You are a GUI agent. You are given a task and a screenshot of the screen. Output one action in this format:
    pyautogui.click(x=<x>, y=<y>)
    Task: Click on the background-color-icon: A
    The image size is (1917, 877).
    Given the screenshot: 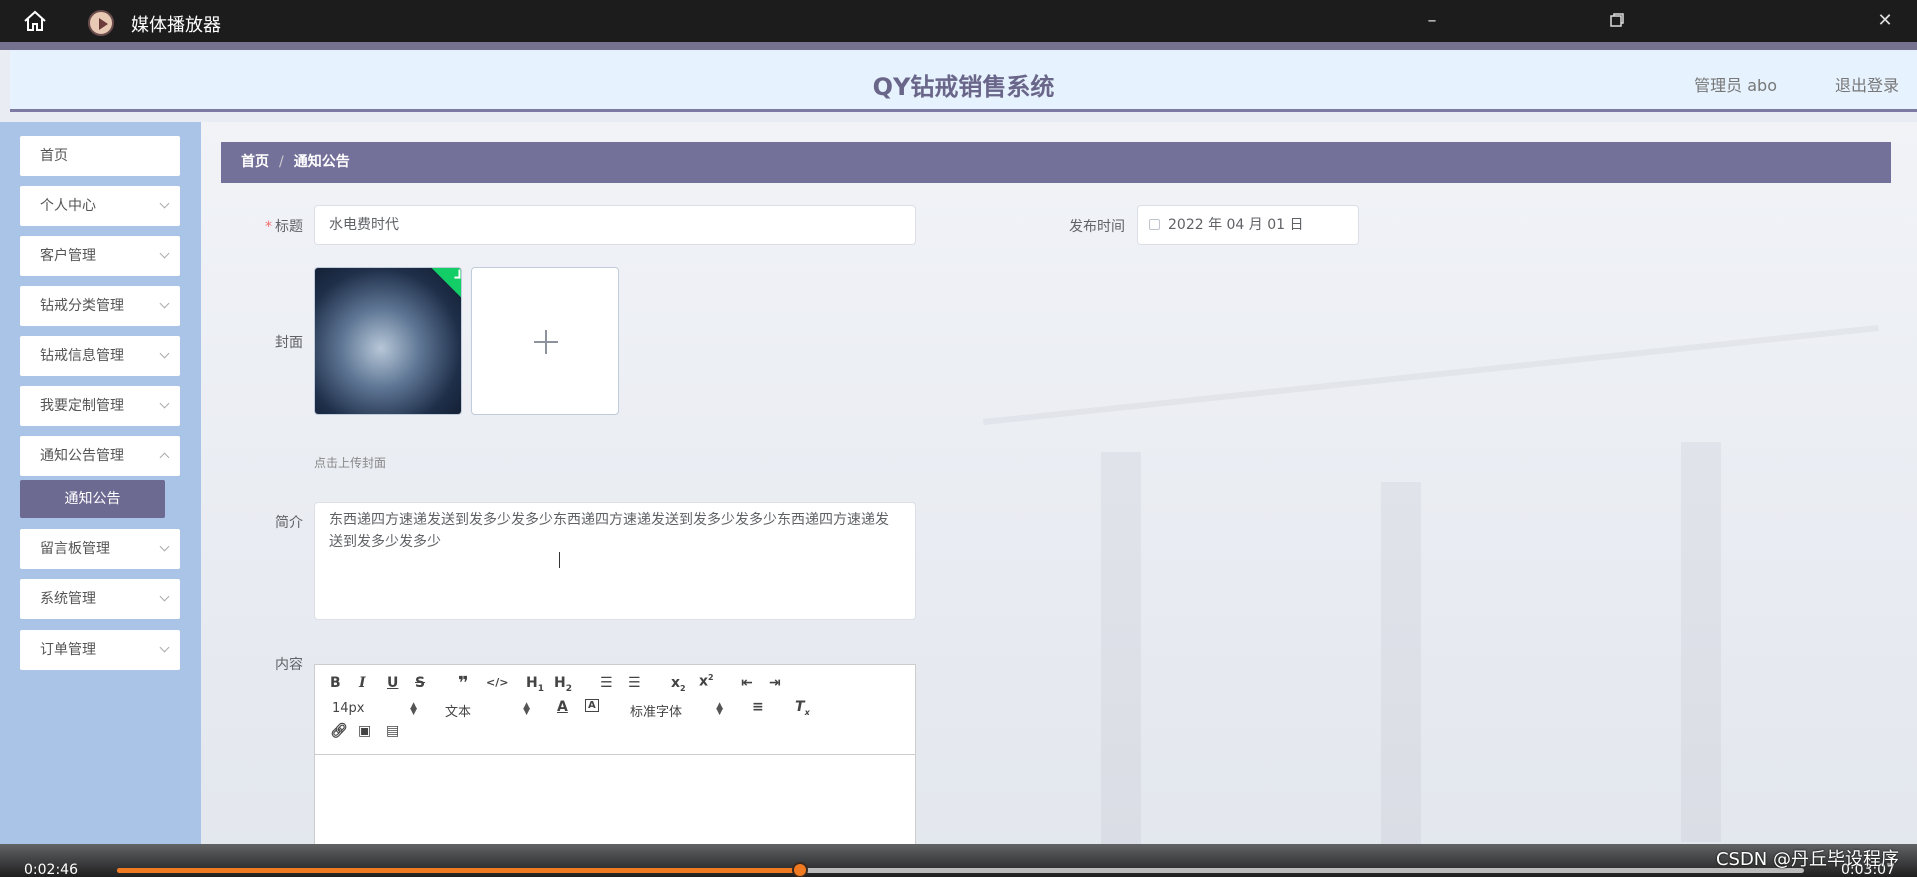 What is the action you would take?
    pyautogui.click(x=592, y=705)
    